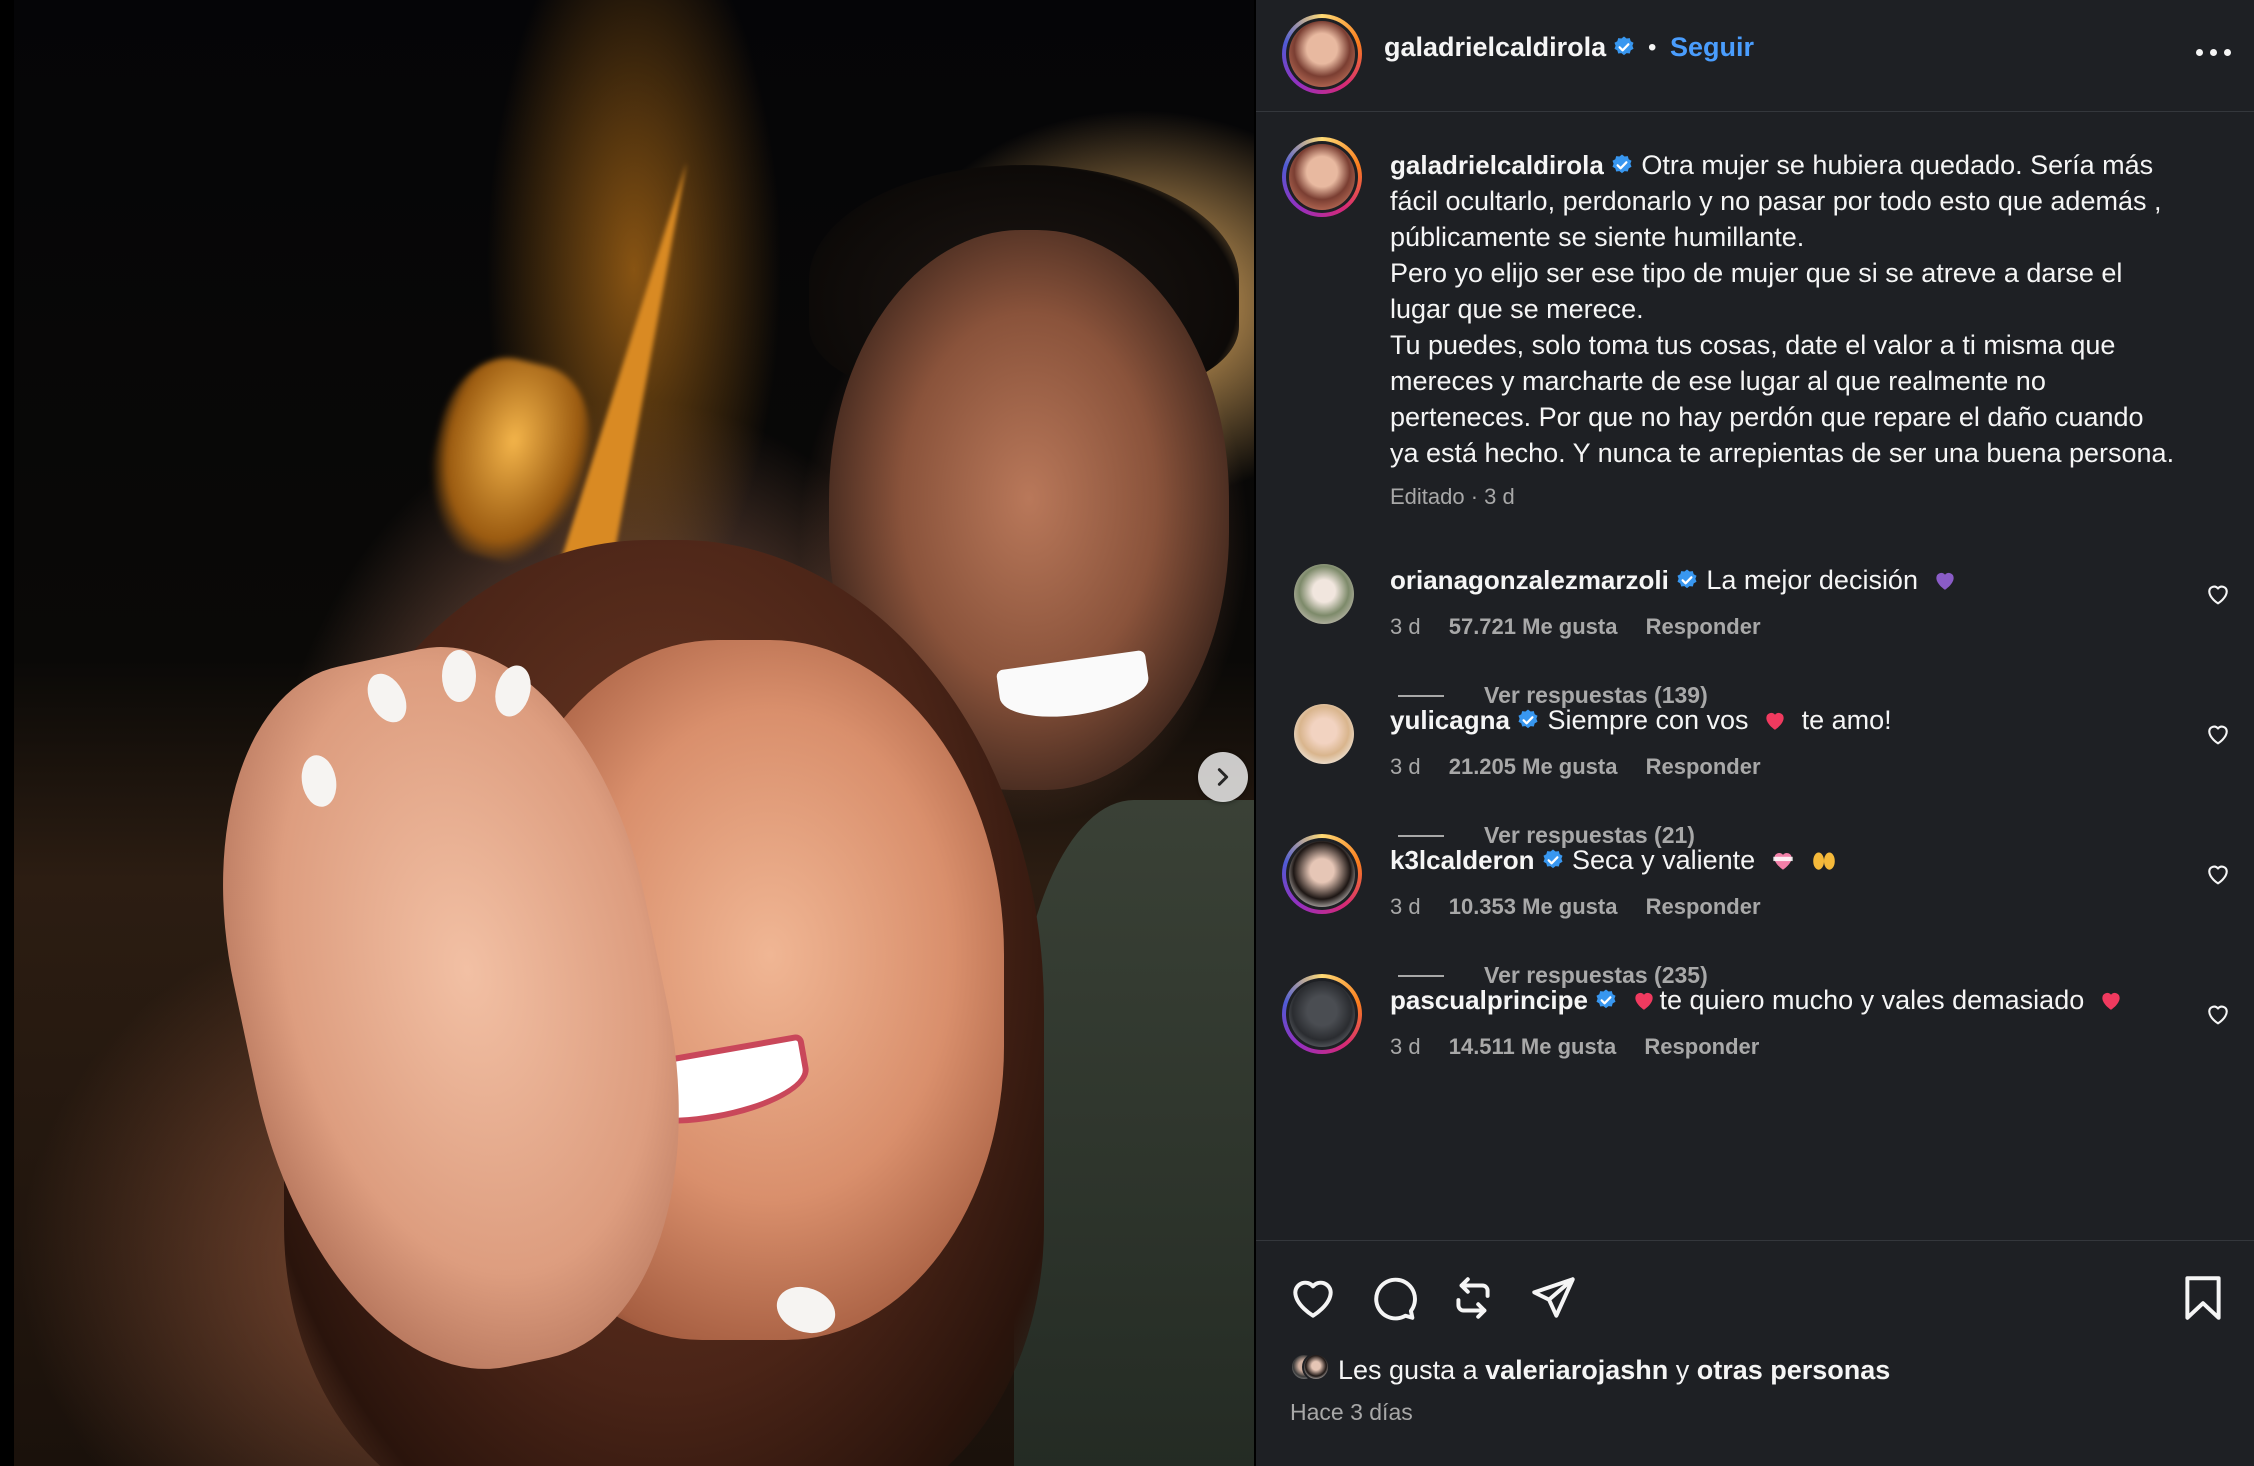 The height and width of the screenshot is (1466, 2254). What do you see at coordinates (1682, 1369) in the screenshot?
I see `liked-by-connector: y` at bounding box center [1682, 1369].